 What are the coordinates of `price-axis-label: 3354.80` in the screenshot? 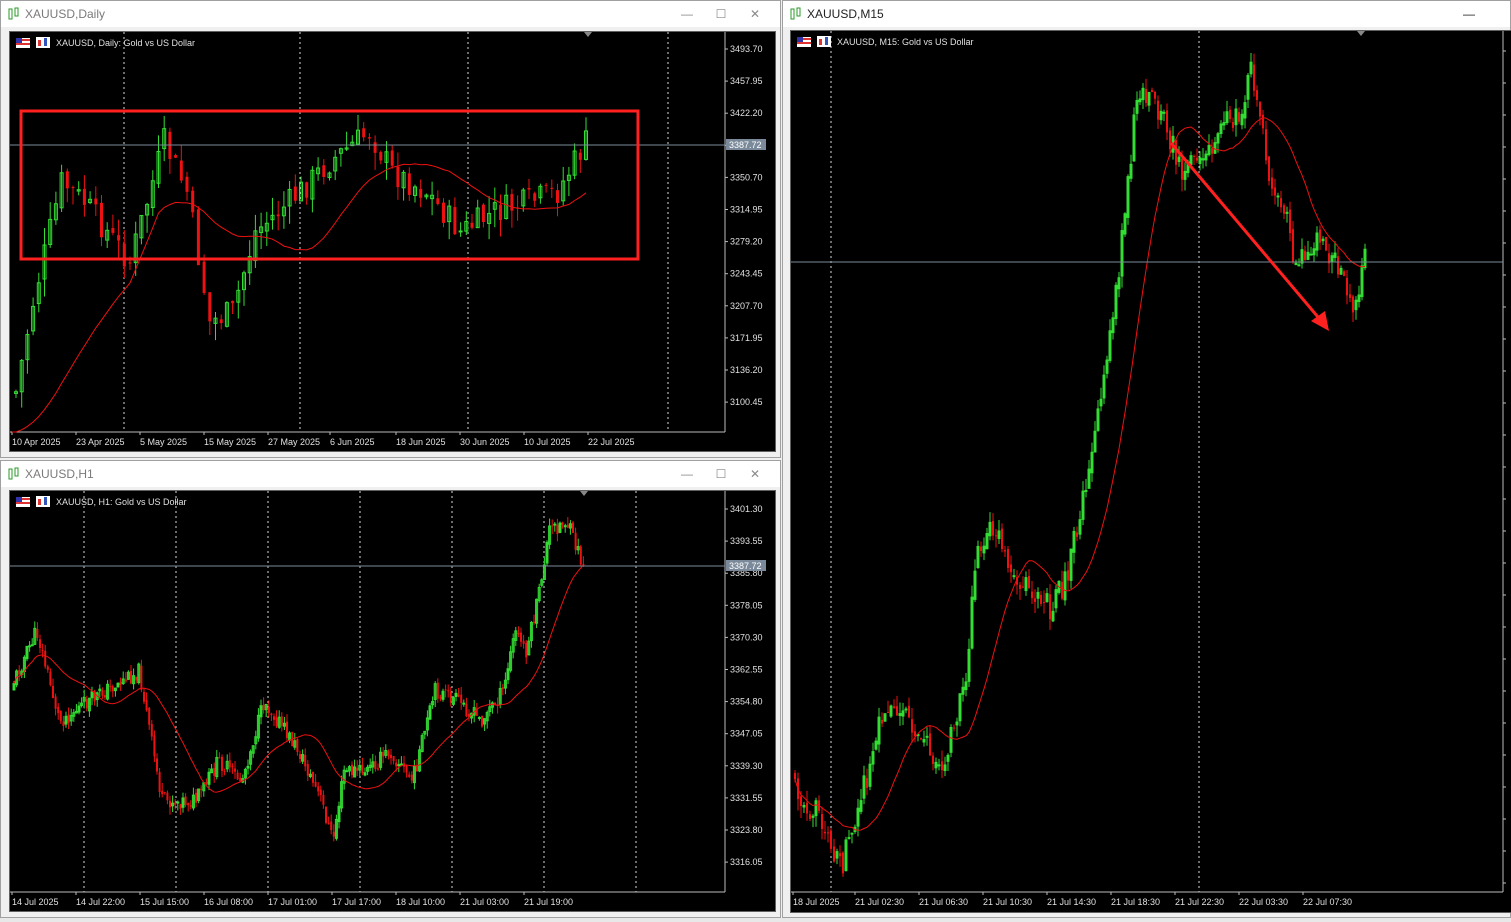 It's located at (746, 702).